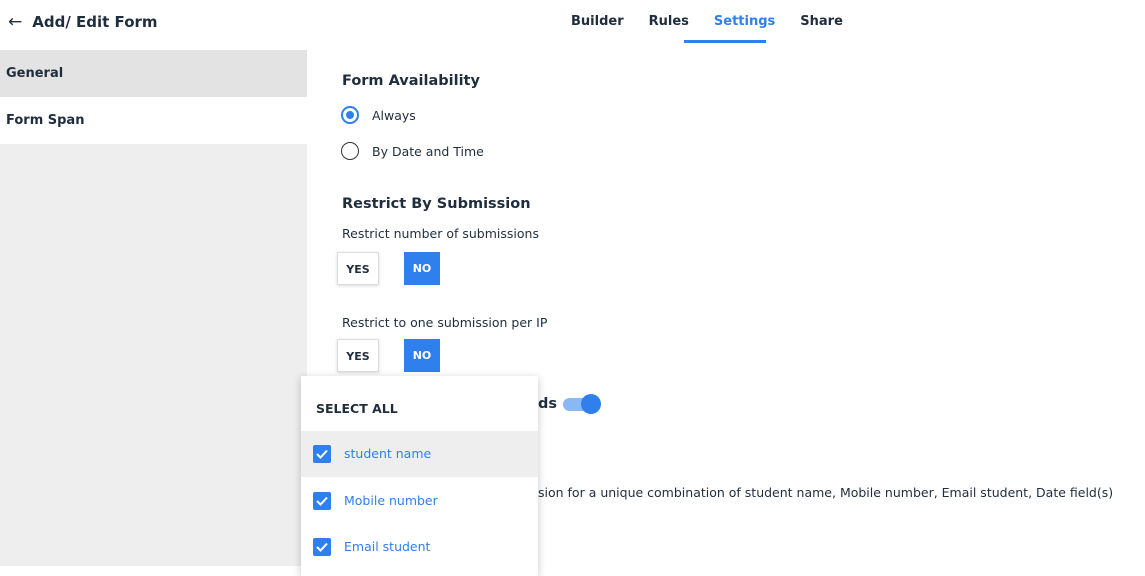  What do you see at coordinates (591, 404) in the screenshot?
I see `toggle-knob` at bounding box center [591, 404].